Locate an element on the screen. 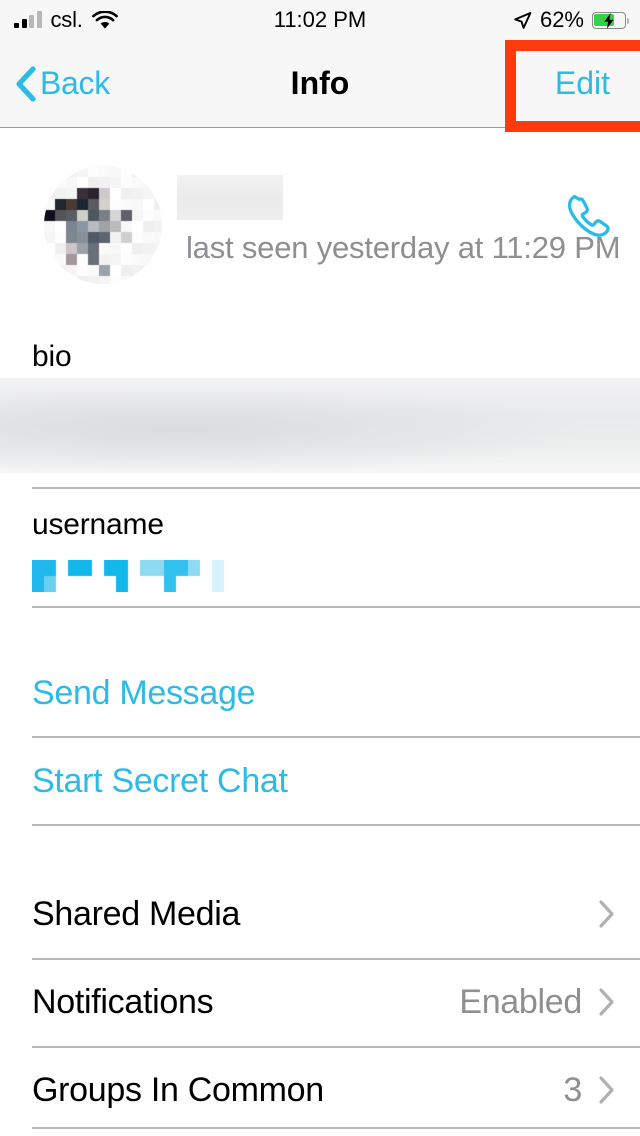  contact-name-redacted is located at coordinates (230, 197).